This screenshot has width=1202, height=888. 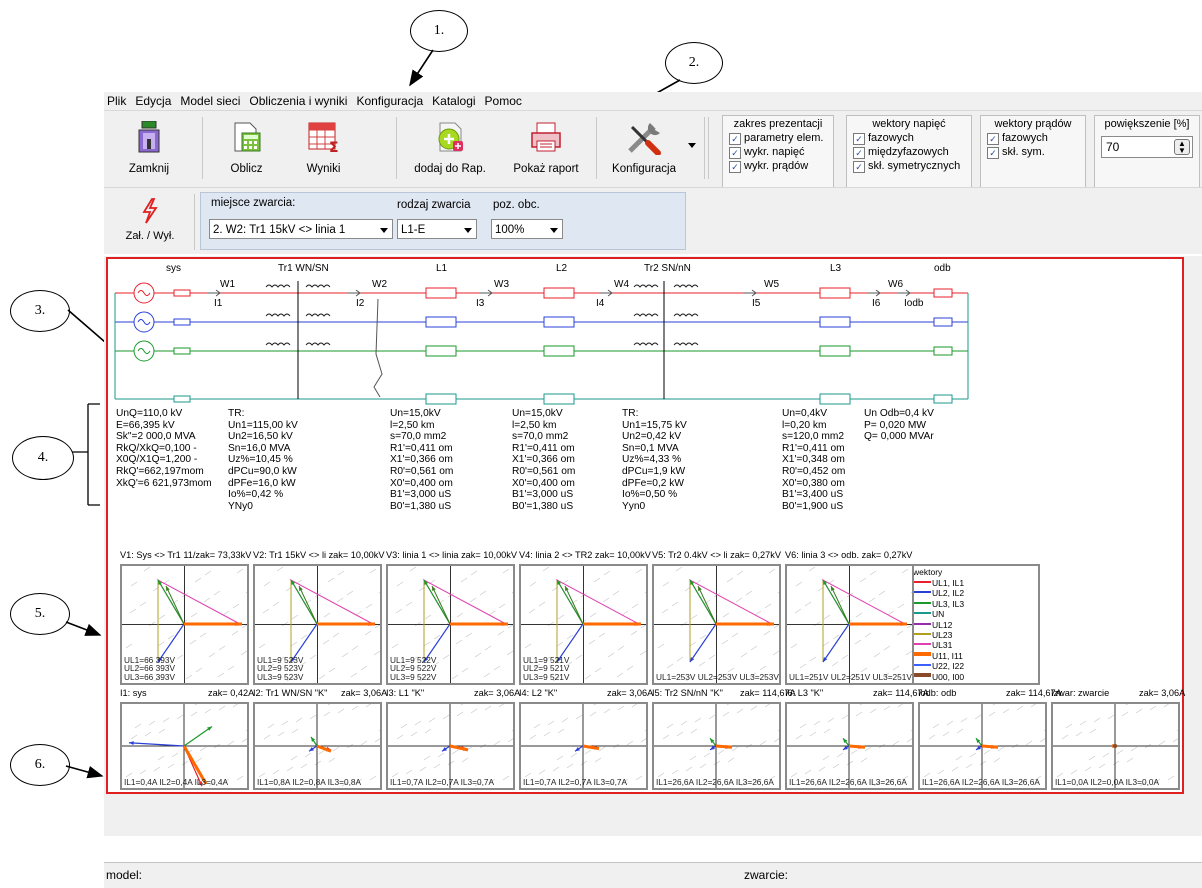 I want to click on fault-type-select: L1-E, so click(x=437, y=229).